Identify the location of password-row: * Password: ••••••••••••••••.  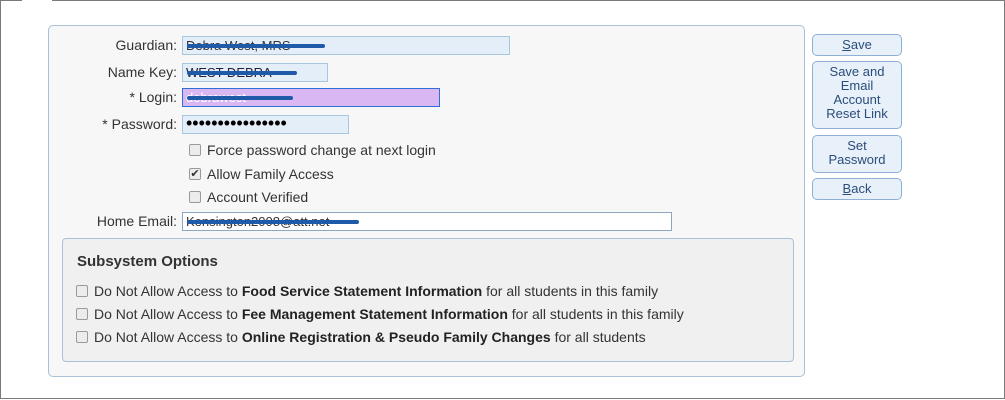
(199, 124).